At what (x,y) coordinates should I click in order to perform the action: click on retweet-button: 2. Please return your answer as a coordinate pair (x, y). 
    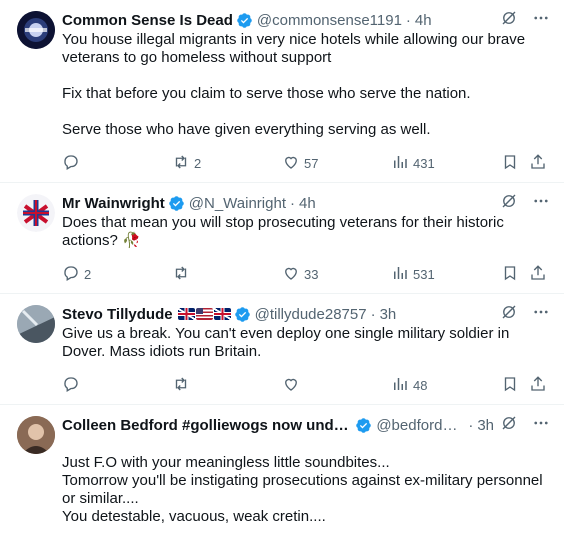
    Looking at the image, I should click on (186, 163).